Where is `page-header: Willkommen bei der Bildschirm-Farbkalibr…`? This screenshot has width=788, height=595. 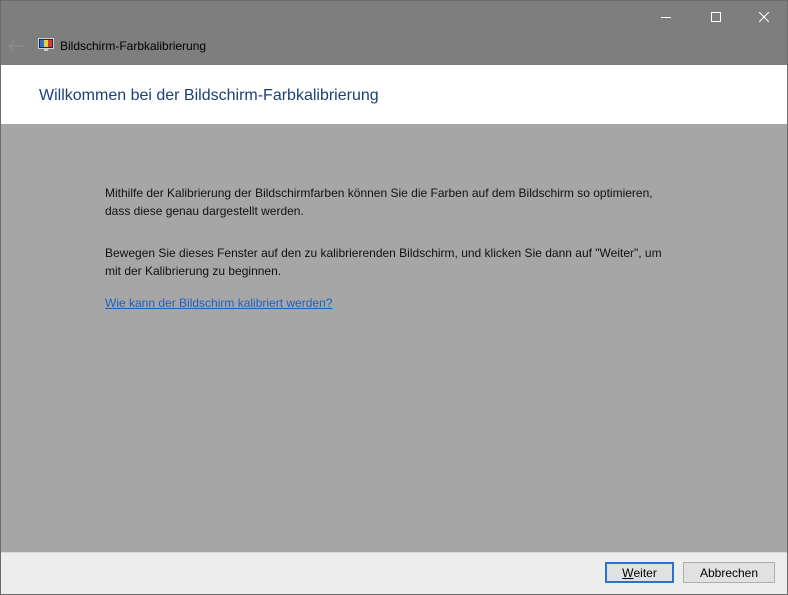 page-header: Willkommen bei der Bildschirm-Farbkalibr… is located at coordinates (394, 94).